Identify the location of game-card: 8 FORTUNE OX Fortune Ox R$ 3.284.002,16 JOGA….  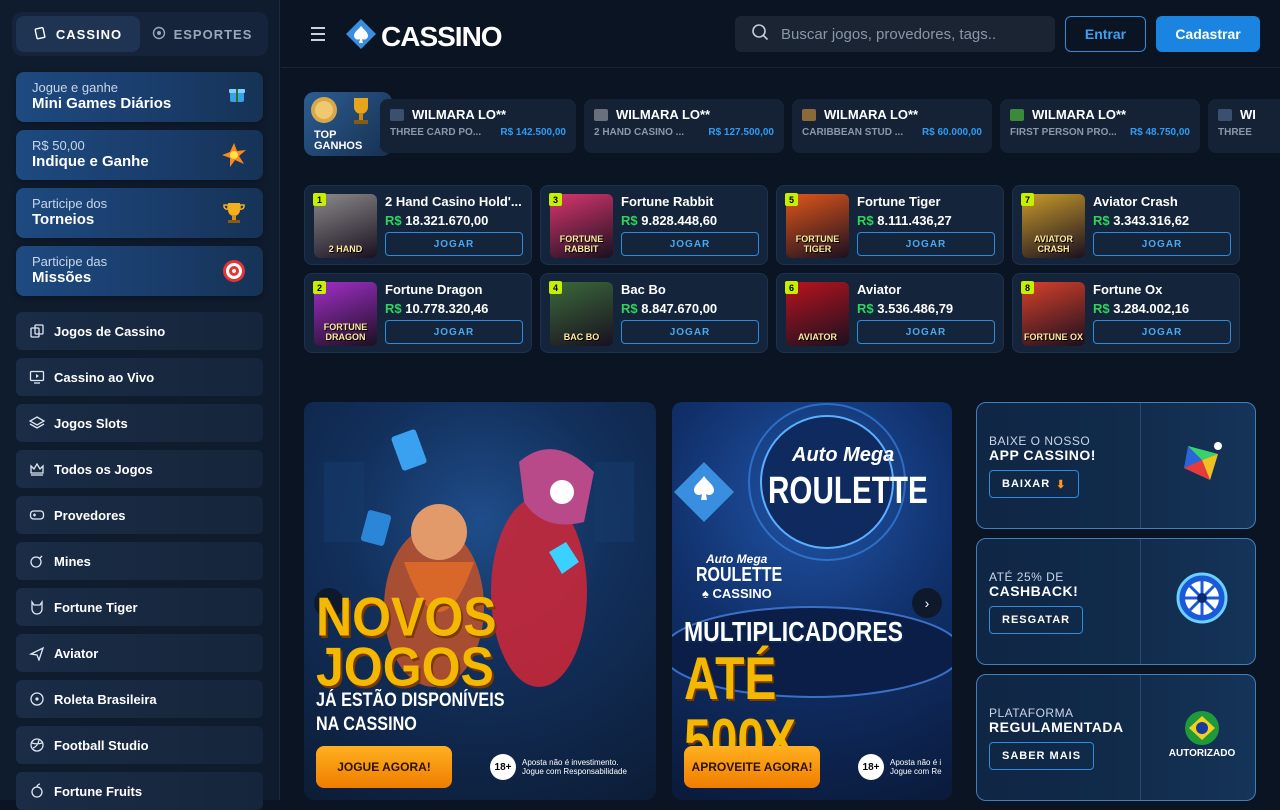
(1126, 313).